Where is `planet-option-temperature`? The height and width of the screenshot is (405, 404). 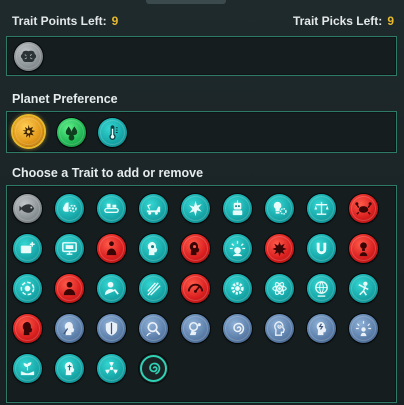 planet-option-temperature is located at coordinates (112, 132).